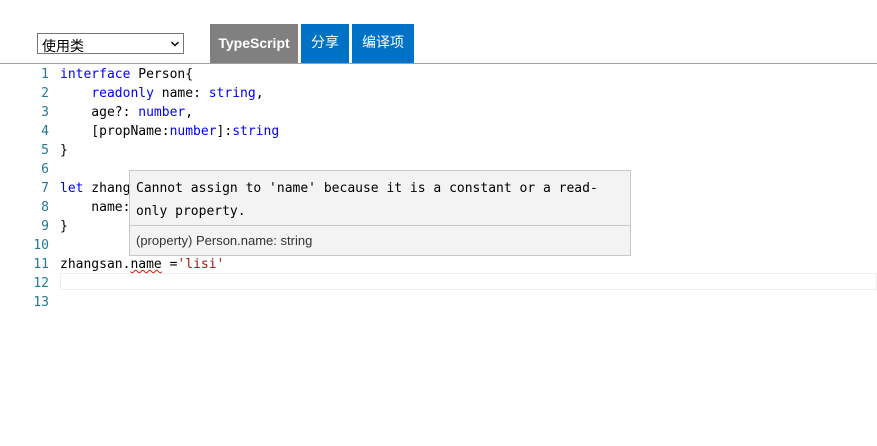  Describe the element at coordinates (224, 240) in the screenshot. I see `type-signature: (property) Person.name: string` at that location.